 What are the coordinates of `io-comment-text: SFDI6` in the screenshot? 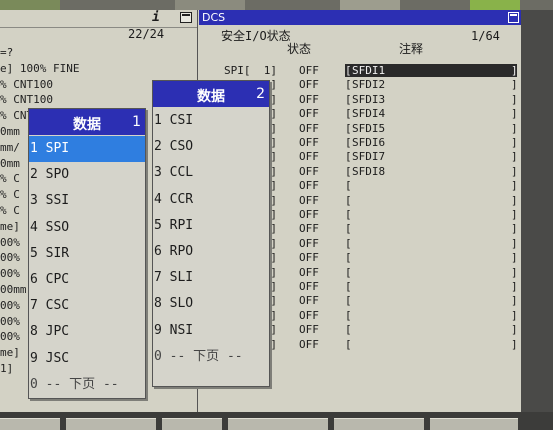 It's located at (369, 142).